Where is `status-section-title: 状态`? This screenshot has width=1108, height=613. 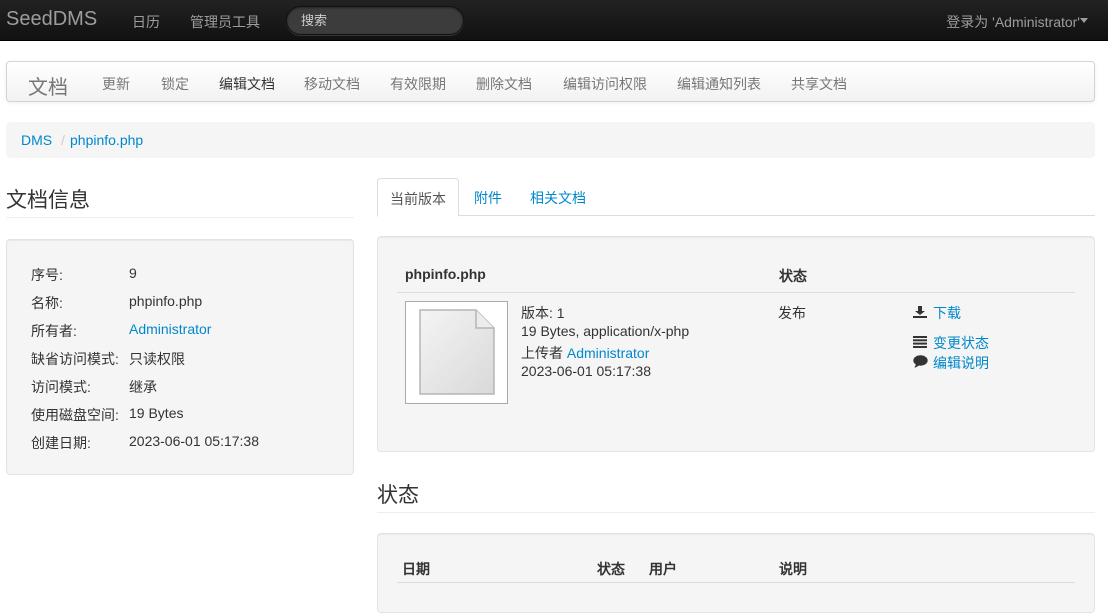
status-section-title: 状态 is located at coordinates (398, 495).